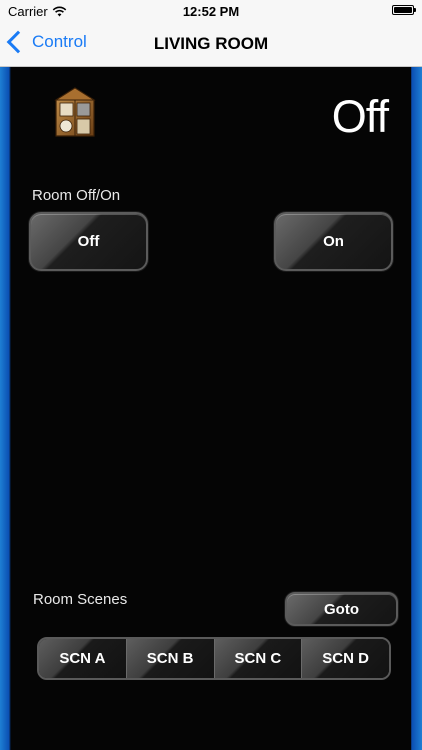 This screenshot has width=422, height=750. Describe the element at coordinates (404, 10) in the screenshot. I see `battery-icon` at that location.